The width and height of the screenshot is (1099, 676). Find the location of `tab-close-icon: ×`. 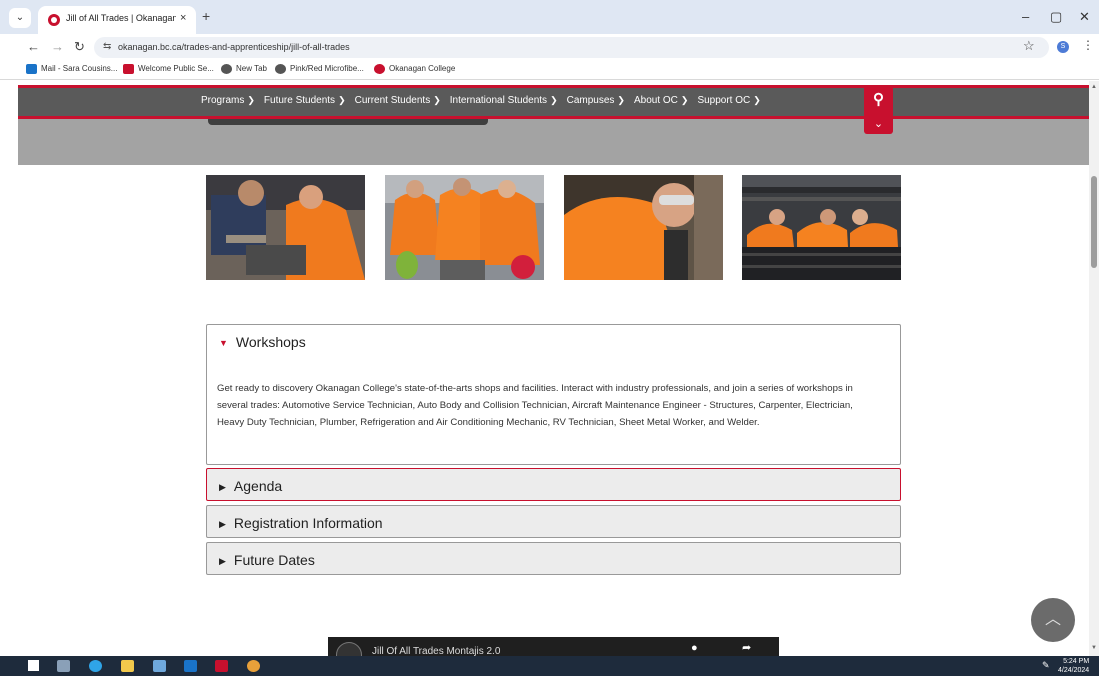

tab-close-icon: × is located at coordinates (183, 18).